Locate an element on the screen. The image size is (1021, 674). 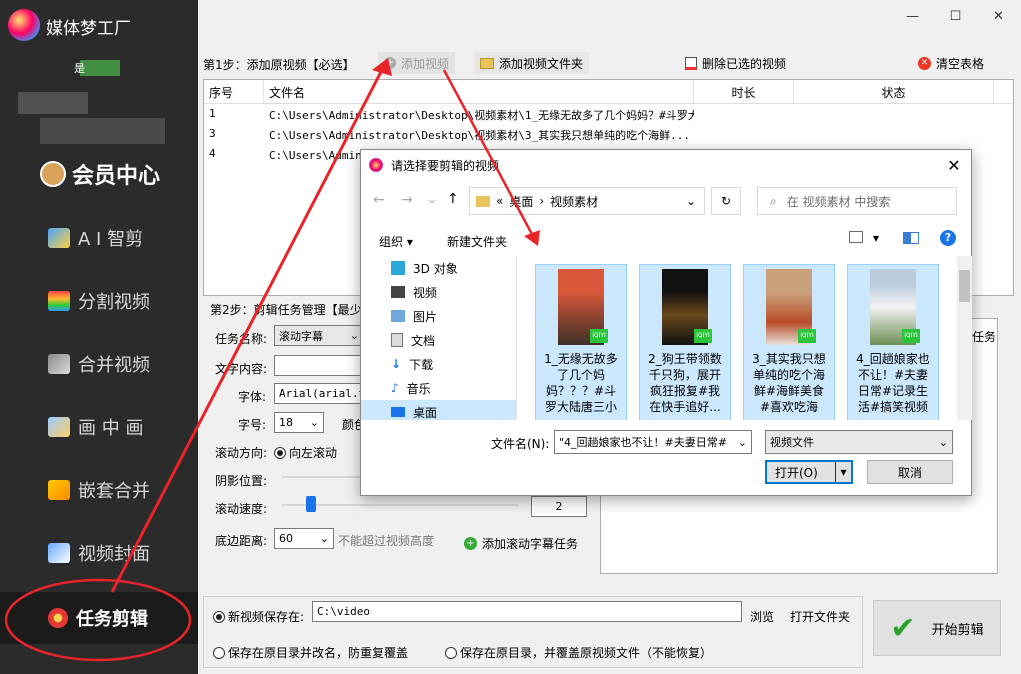
annotation-ellipse is located at coordinates (98, 620).